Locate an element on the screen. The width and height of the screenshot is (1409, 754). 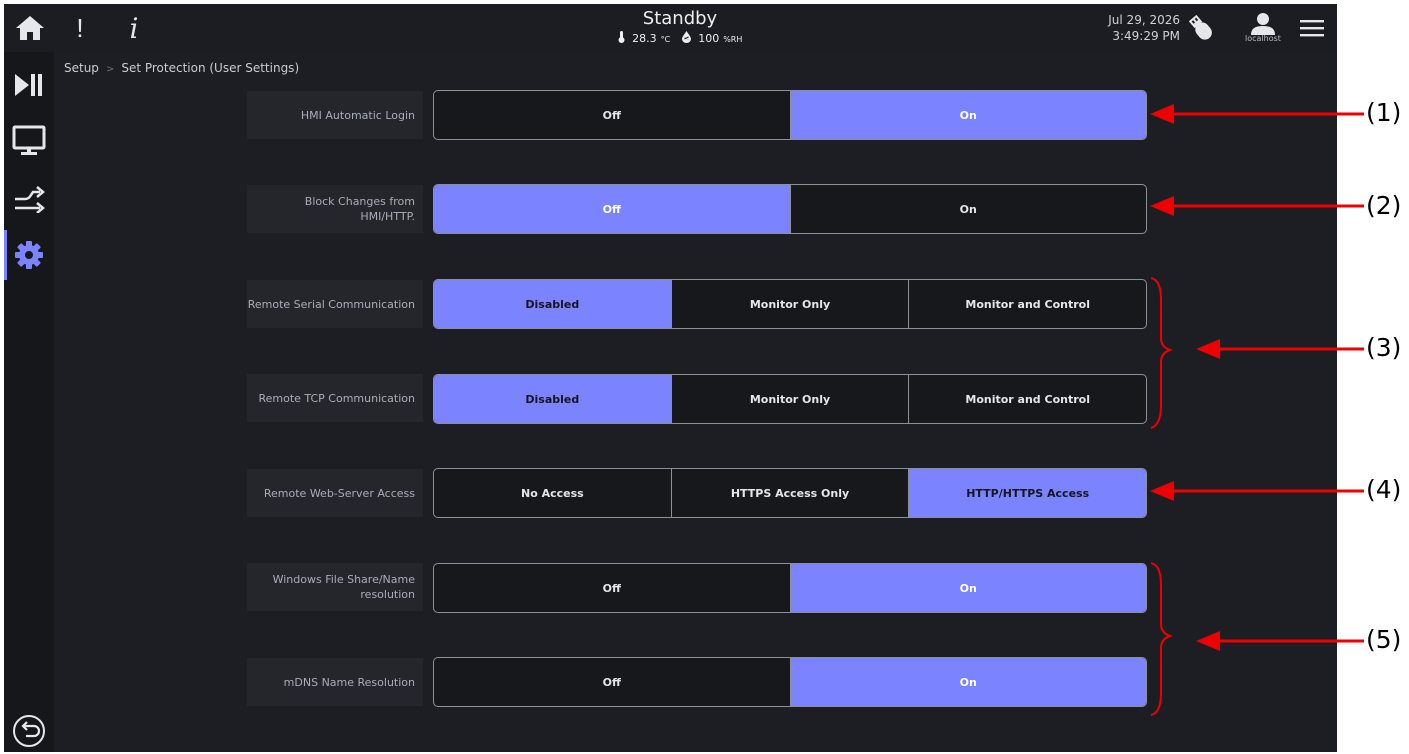
sidebar-item-settings is located at coordinates (29, 255).